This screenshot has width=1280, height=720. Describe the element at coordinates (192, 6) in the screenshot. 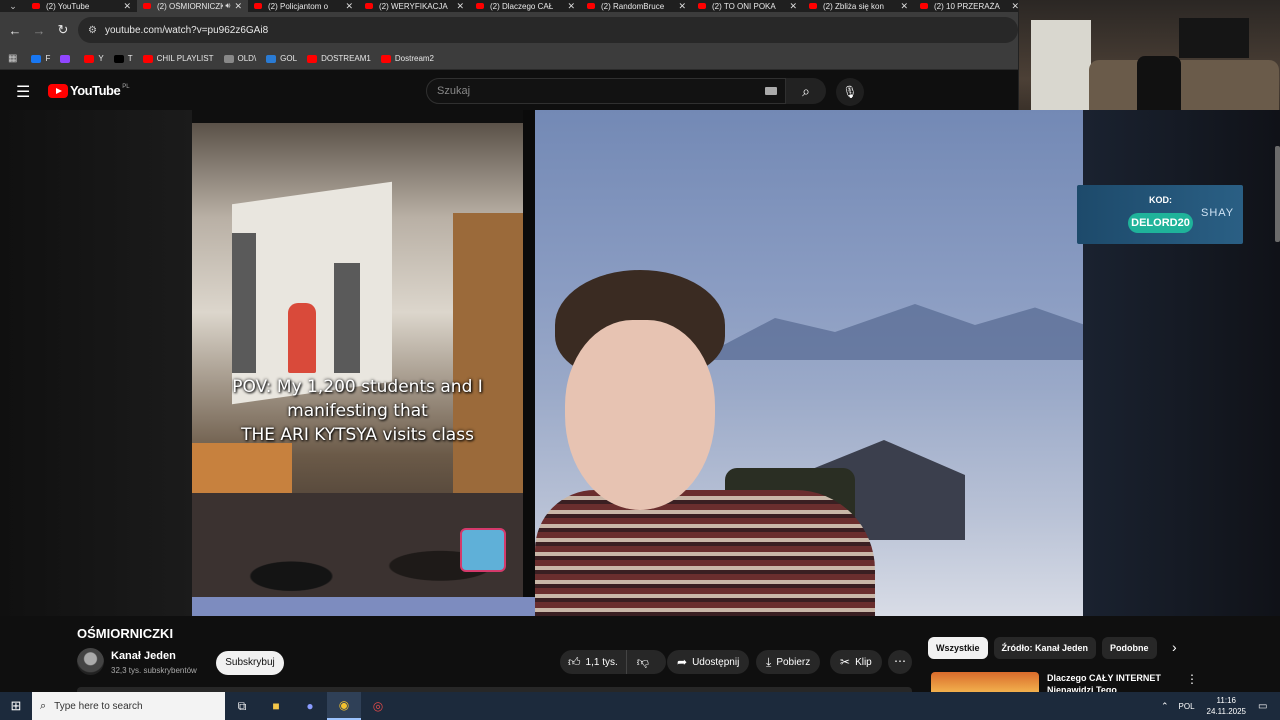

I see `browser-tab: (2) OŚMIORNICZKI 🔊︎ ✕` at that location.